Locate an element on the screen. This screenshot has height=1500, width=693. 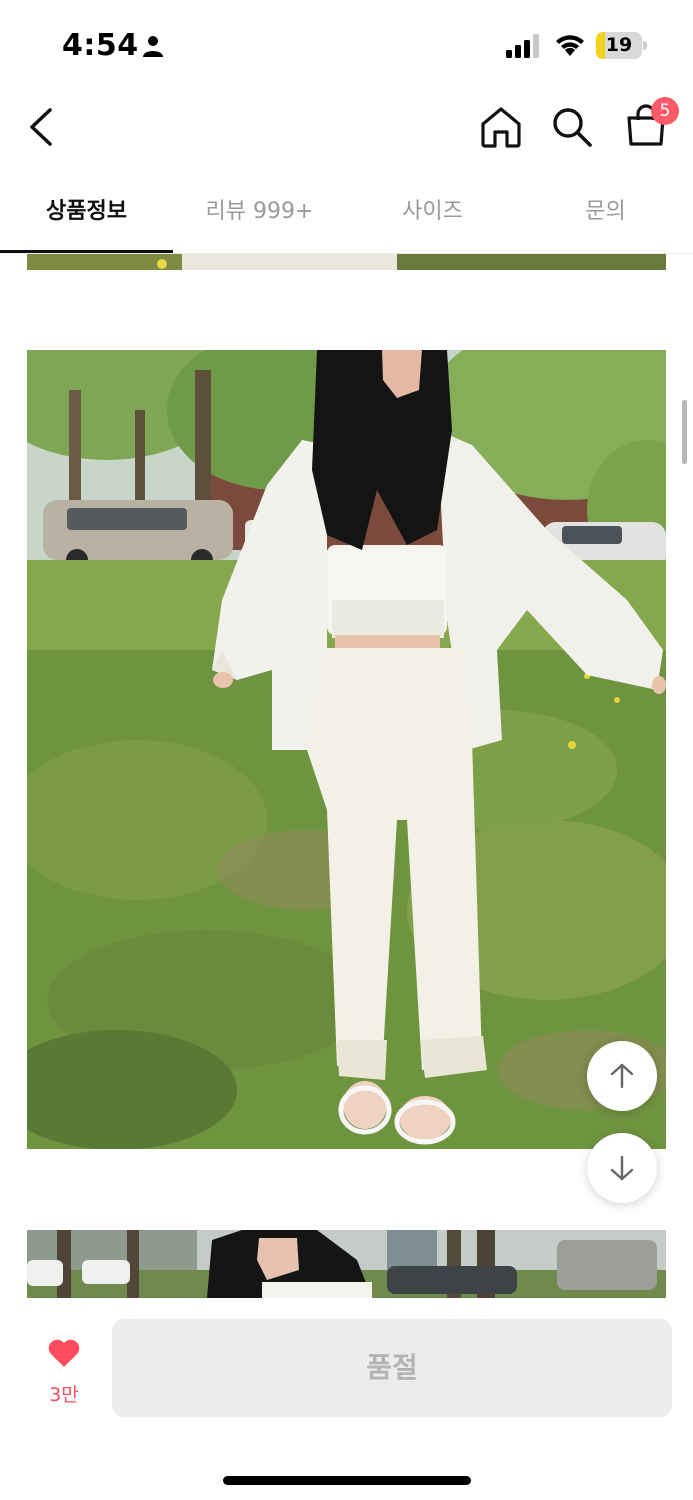
battery-icon: 19 is located at coordinates (622, 45).